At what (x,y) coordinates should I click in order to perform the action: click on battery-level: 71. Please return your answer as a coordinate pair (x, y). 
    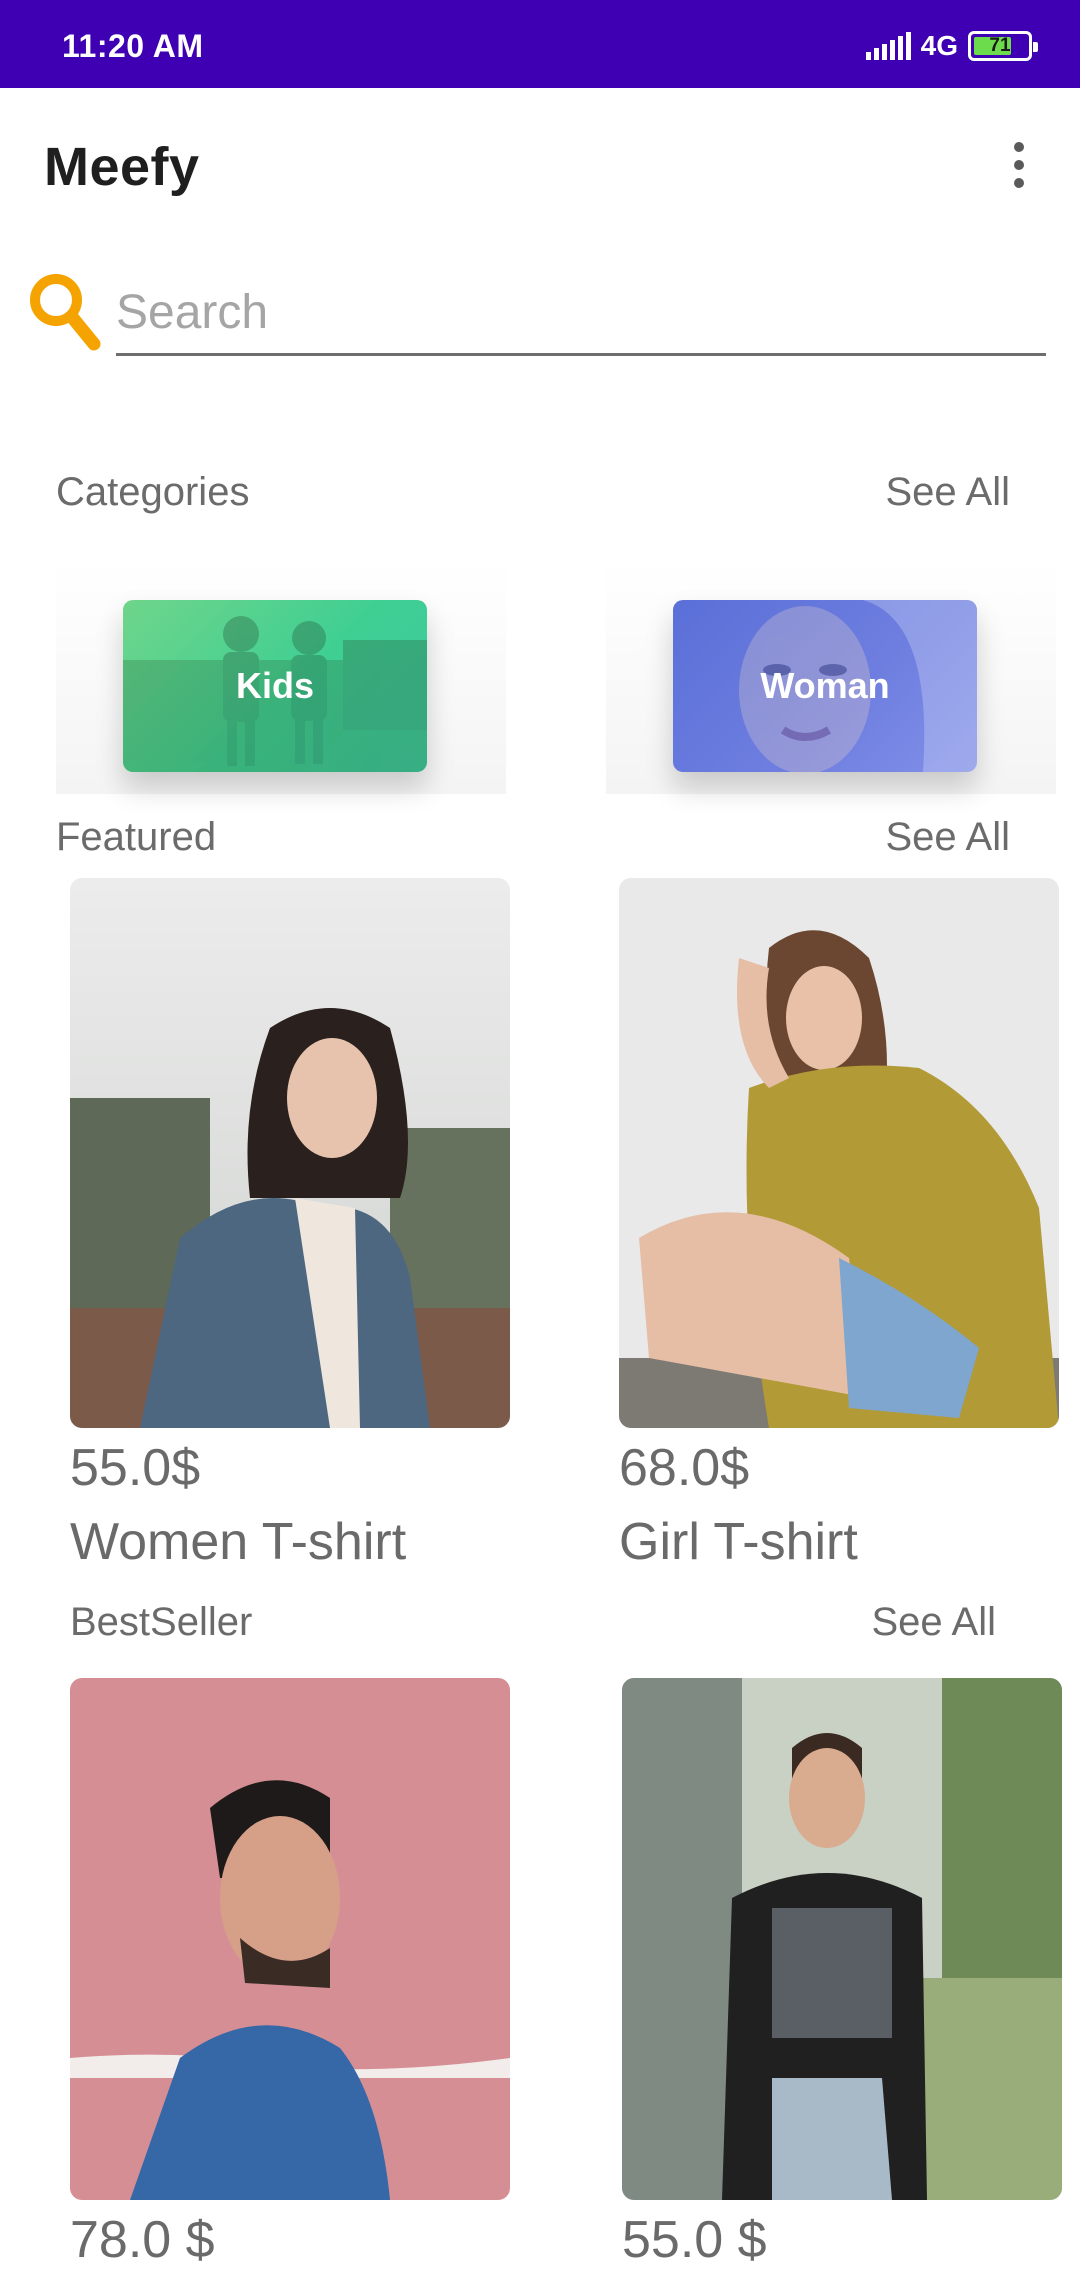
    Looking at the image, I should click on (1000, 45).